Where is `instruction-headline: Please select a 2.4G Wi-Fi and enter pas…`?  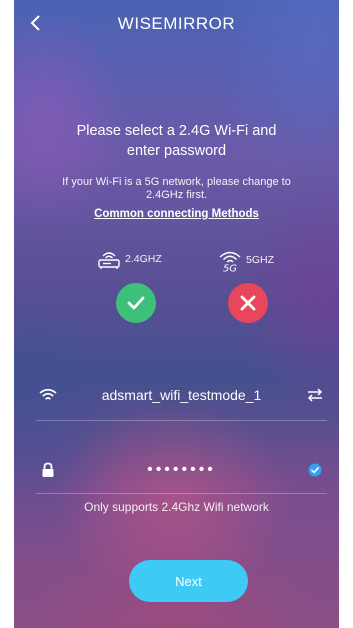 instruction-headline: Please select a 2.4G Wi-Fi and enter pas… is located at coordinates (176, 141).